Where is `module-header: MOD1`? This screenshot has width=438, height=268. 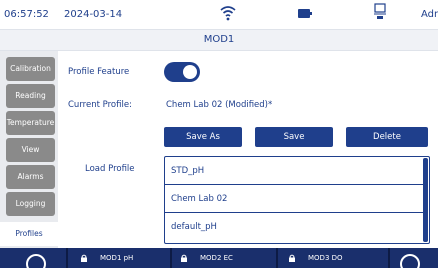
module-header: MOD1 is located at coordinates (219, 40).